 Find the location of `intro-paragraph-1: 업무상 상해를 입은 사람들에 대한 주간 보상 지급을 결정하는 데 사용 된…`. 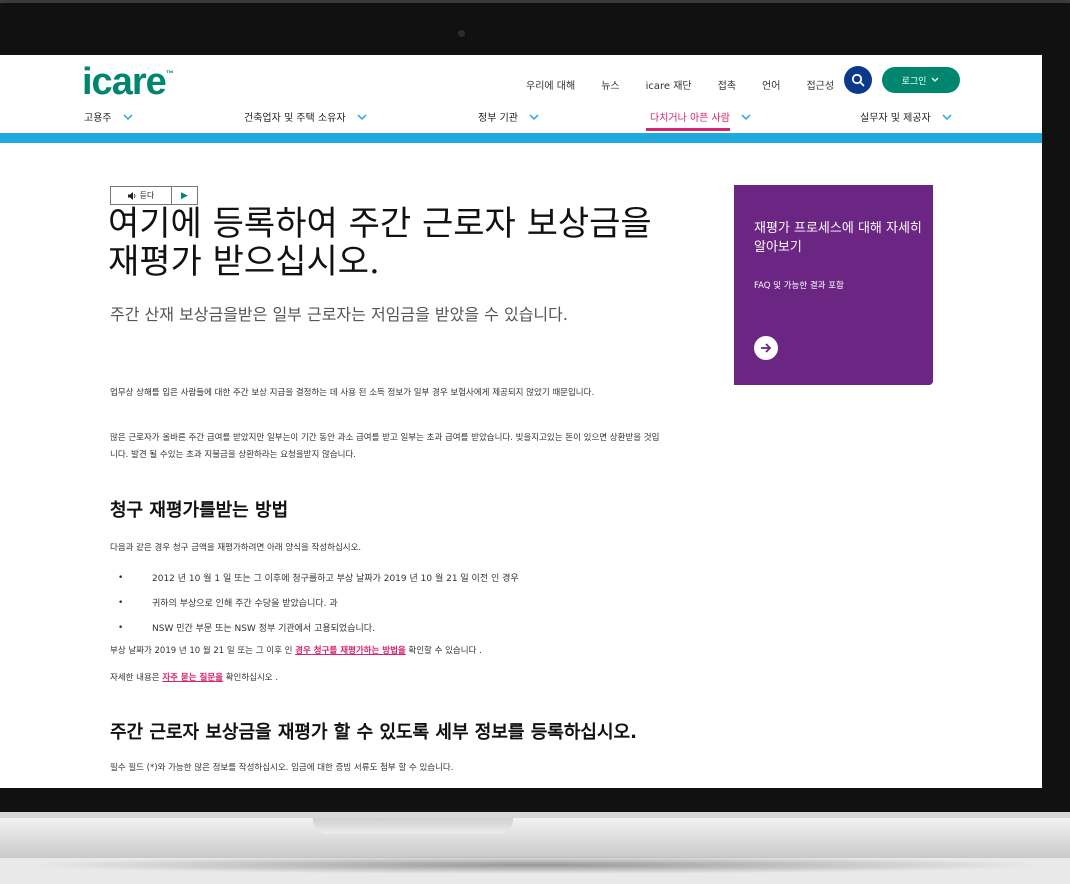

intro-paragraph-1: 업무상 상해를 입은 사람들에 대한 주간 보상 지급을 결정하는 데 사용 된… is located at coordinates (352, 393).